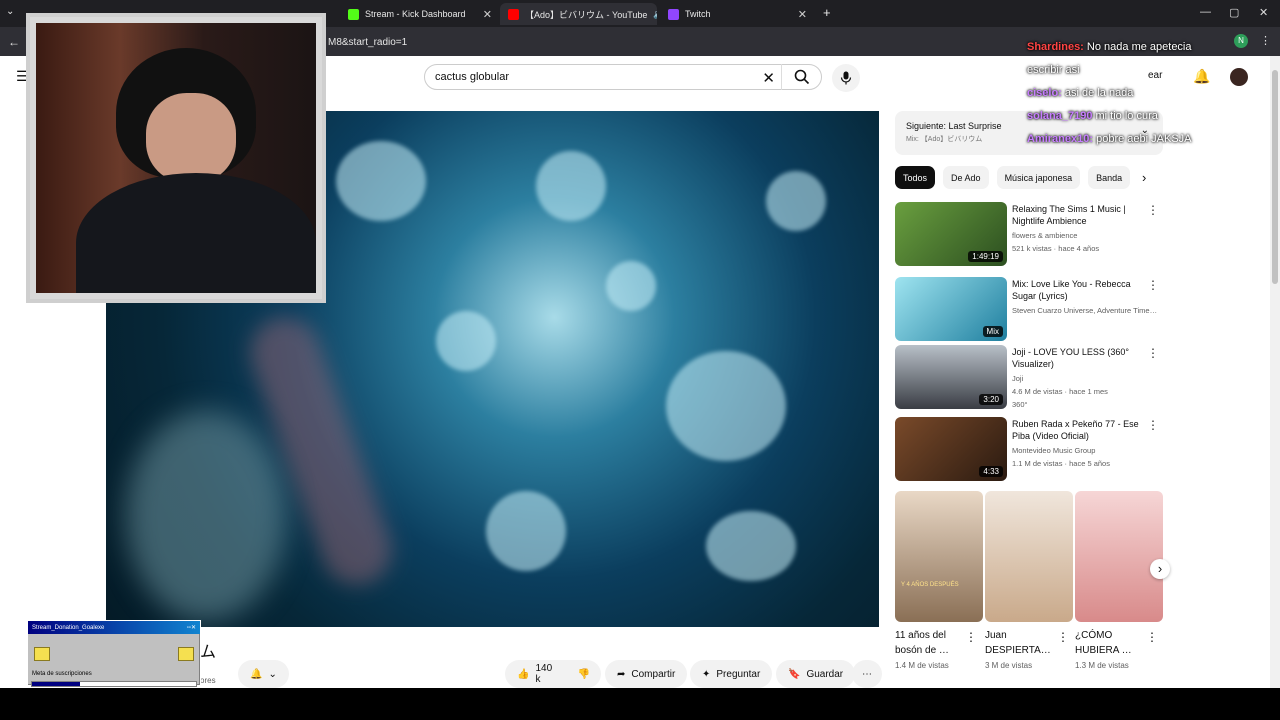 This screenshot has width=1280, height=720. I want to click on bookmark-icon: 🔖, so click(794, 674).